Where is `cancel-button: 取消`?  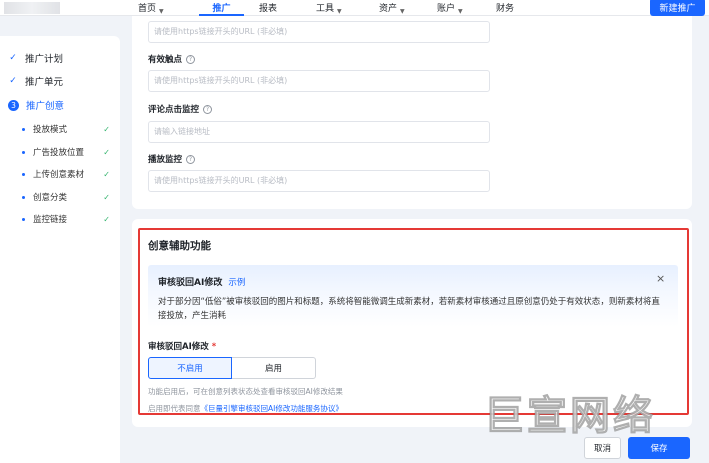 cancel-button: 取消 is located at coordinates (602, 448).